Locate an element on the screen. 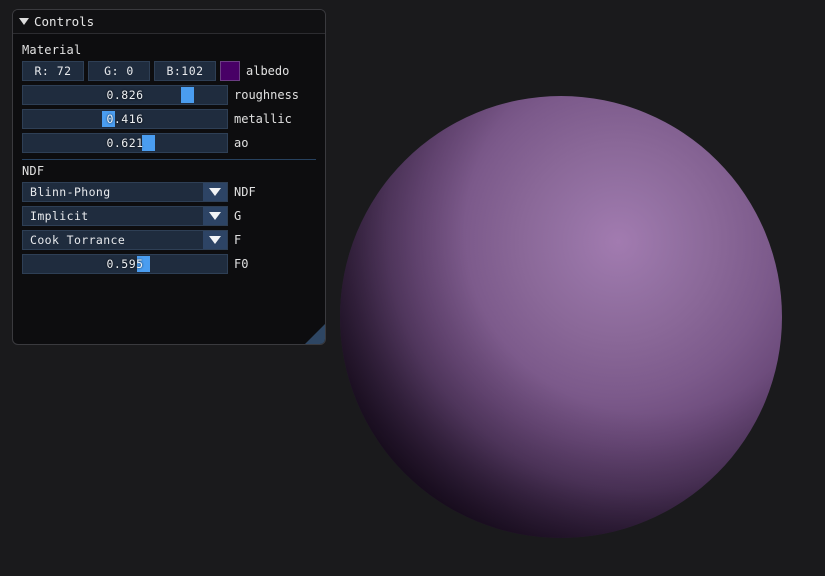  ao-label: ao is located at coordinates (241, 143).